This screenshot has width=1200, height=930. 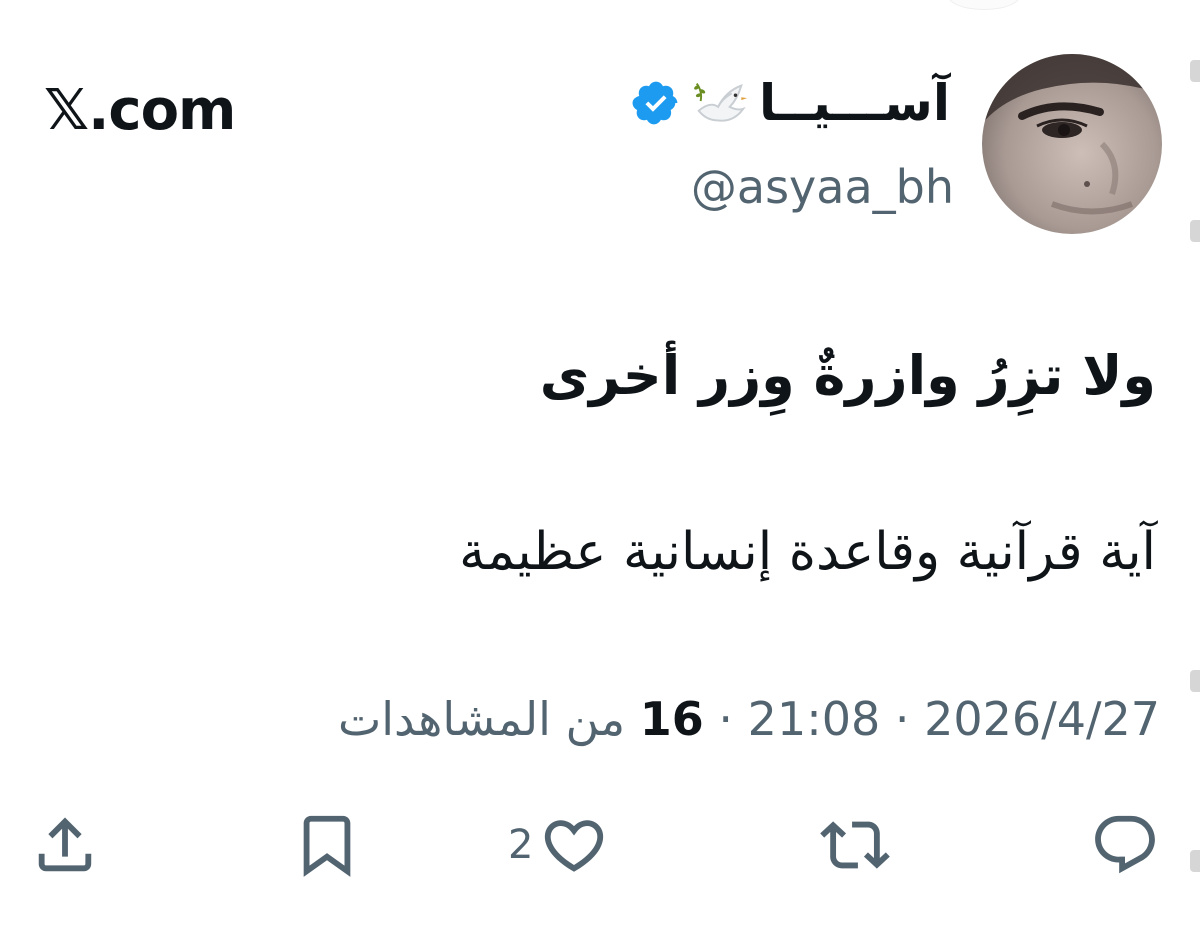 I want to click on author-name-row: آســـيــا, so click(x=790, y=103).